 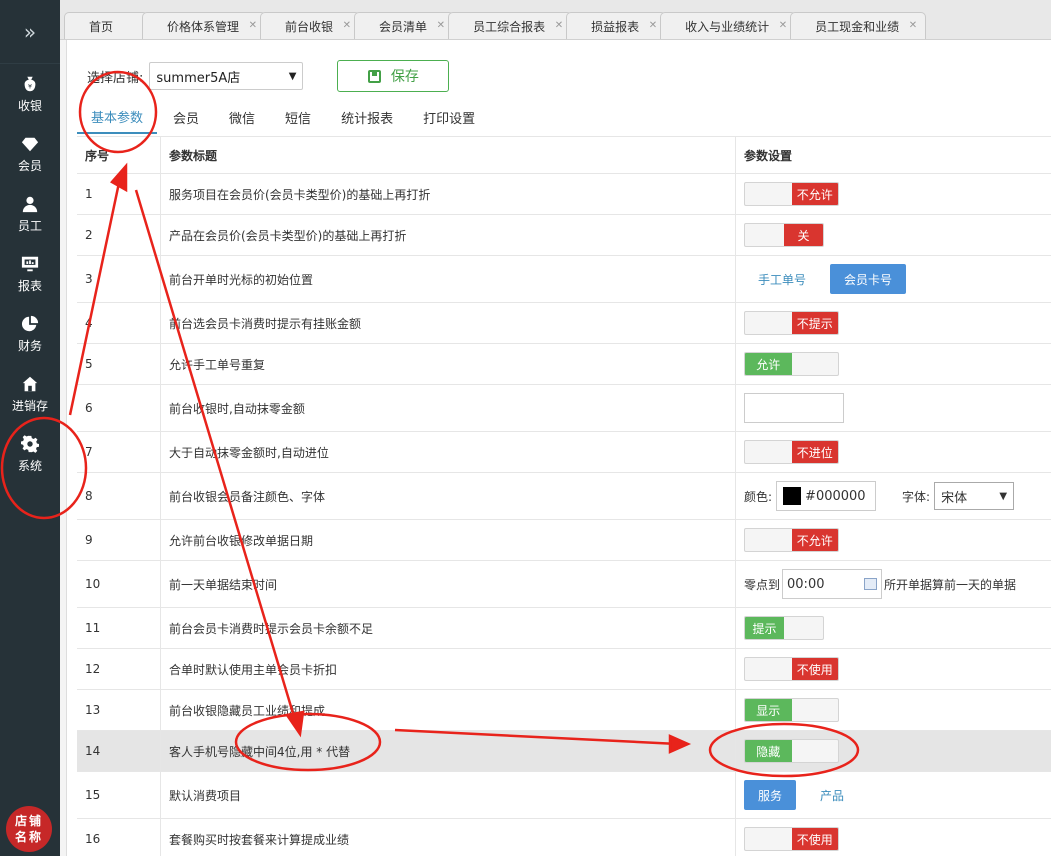 I want to click on toggle-switch: 隐藏, so click(x=791, y=751).